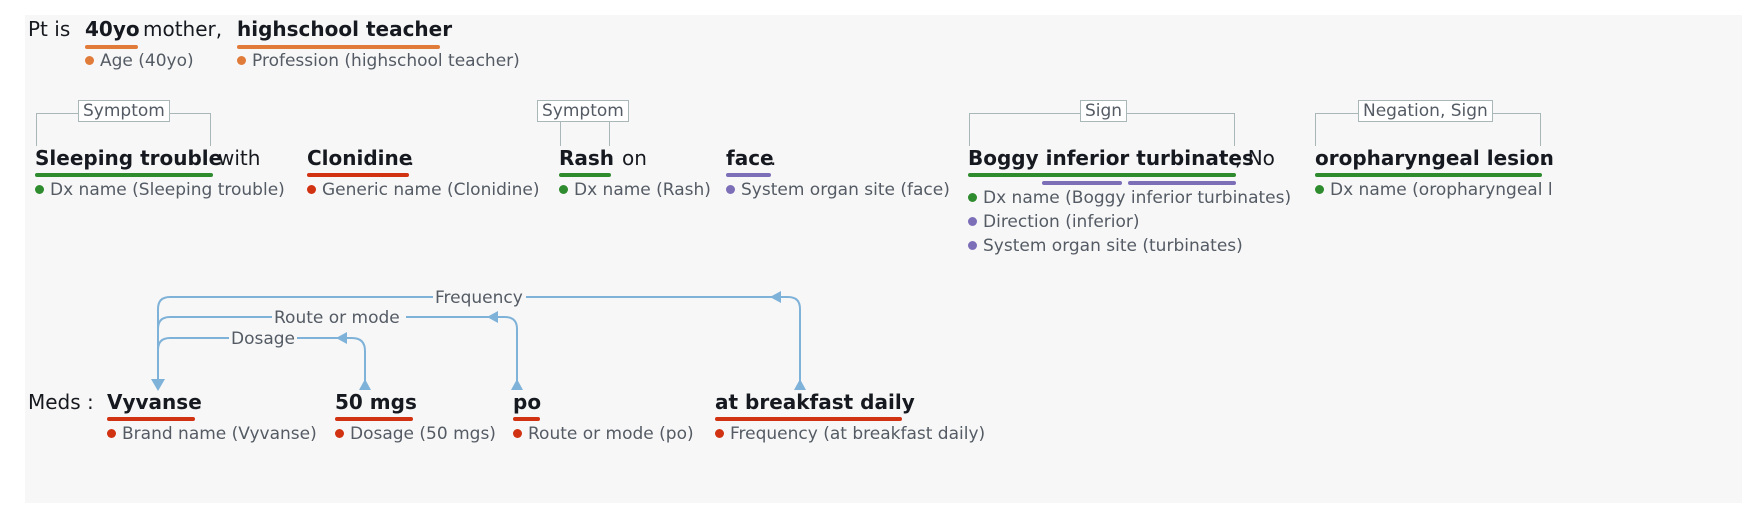  I want to click on po-underline, so click(526, 419).